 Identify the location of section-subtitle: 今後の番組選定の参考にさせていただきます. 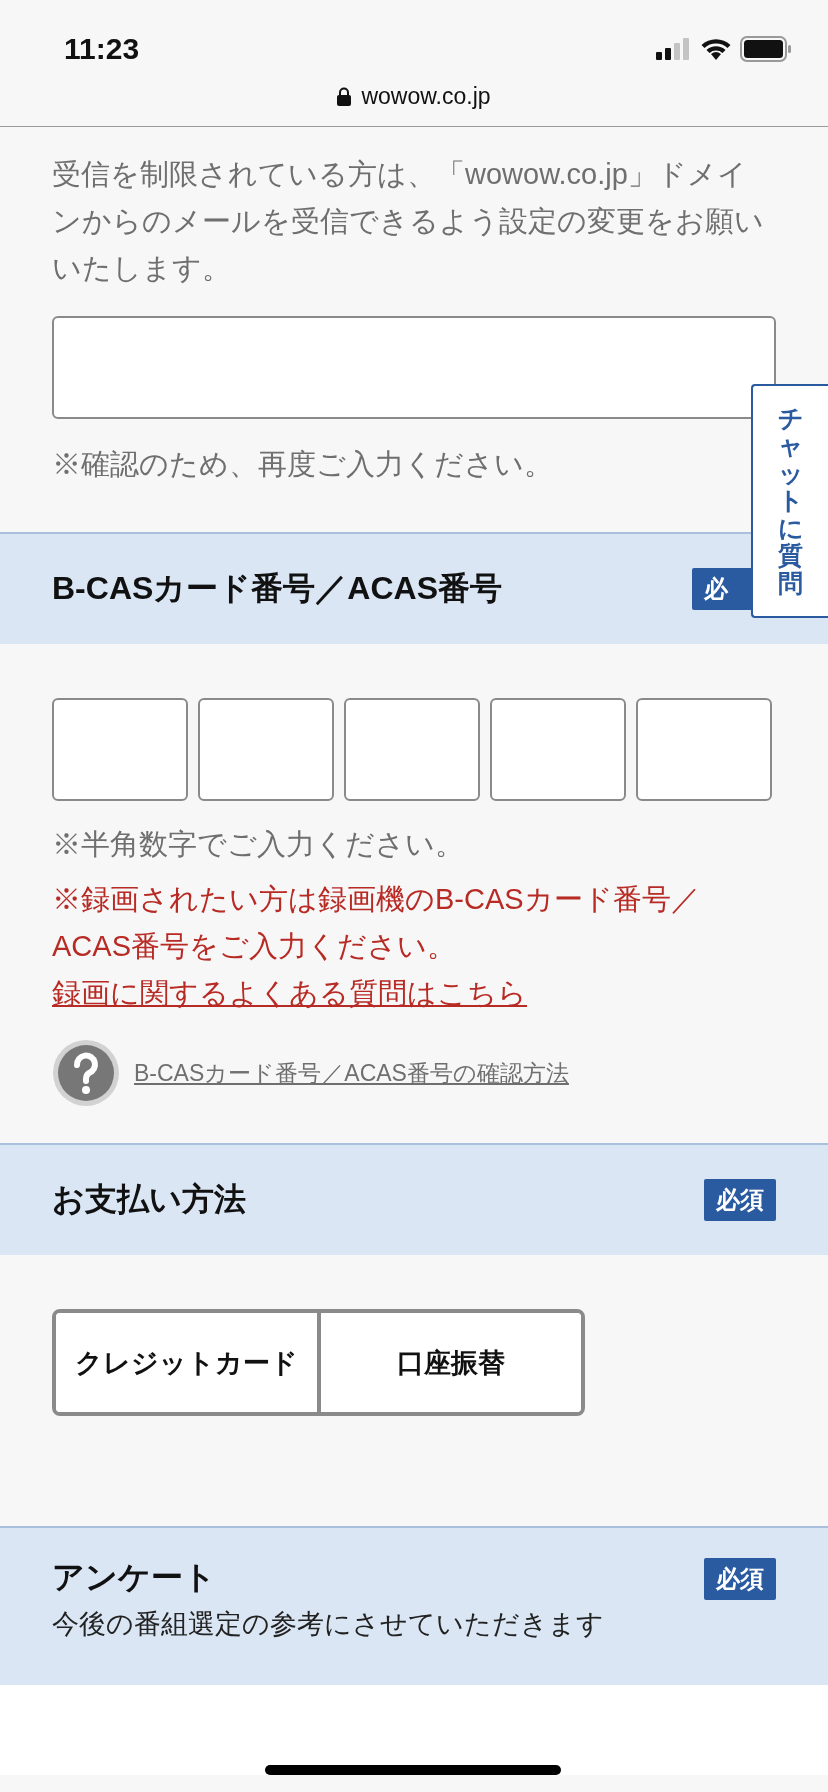
(328, 1624).